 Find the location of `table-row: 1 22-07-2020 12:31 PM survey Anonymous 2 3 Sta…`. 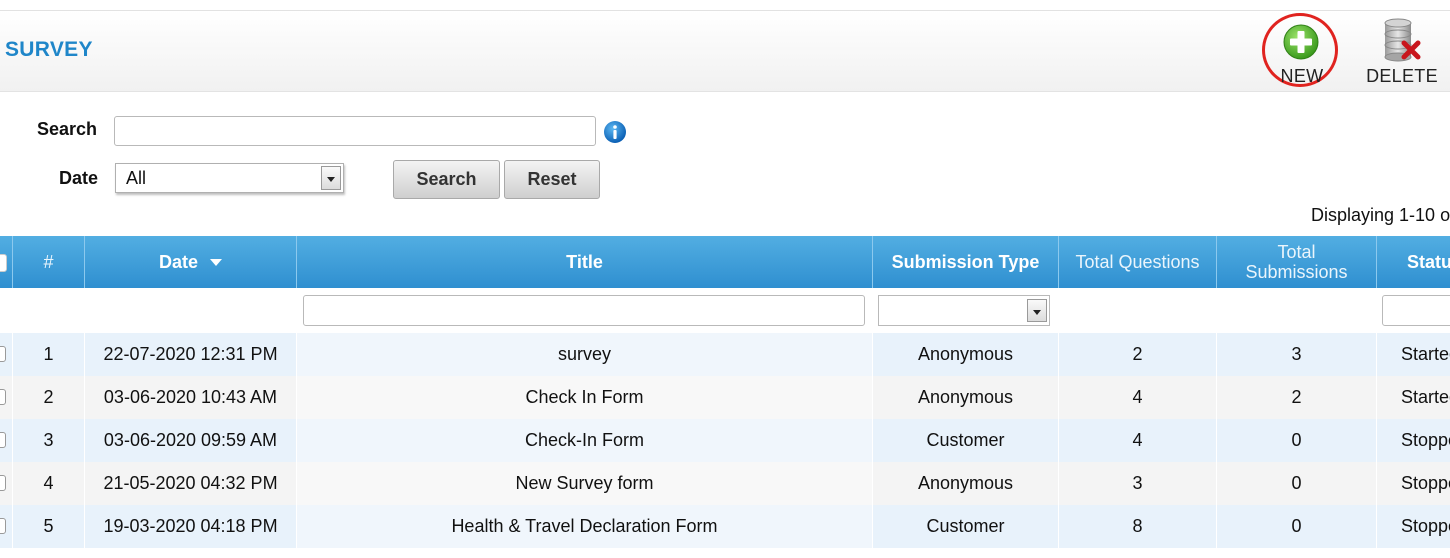

table-row: 1 22-07-2020 12:31 PM survey Anonymous 2 3 Sta… is located at coordinates (725, 354).